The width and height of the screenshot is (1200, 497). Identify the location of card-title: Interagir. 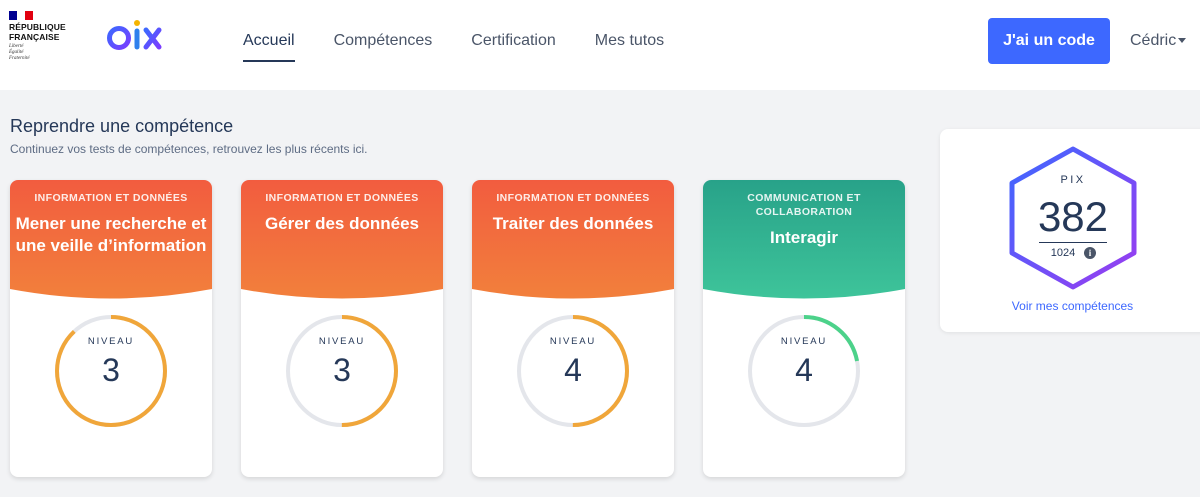
(804, 237).